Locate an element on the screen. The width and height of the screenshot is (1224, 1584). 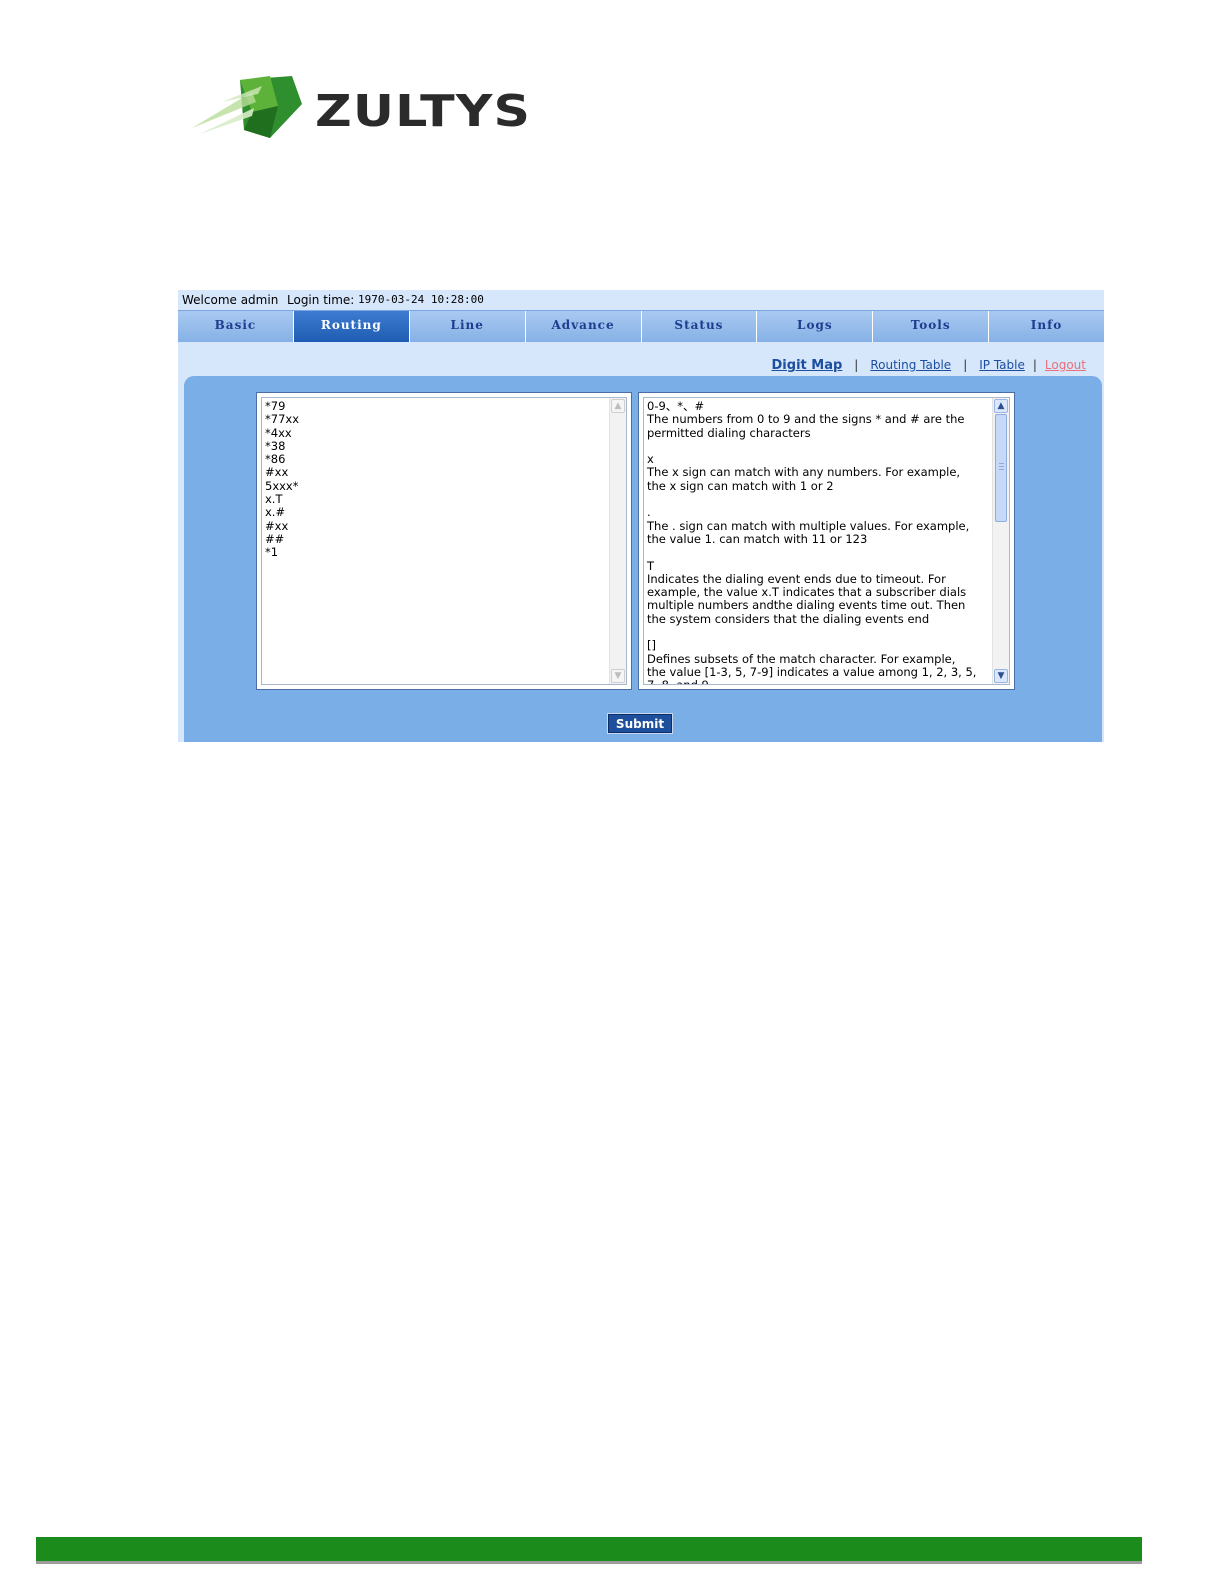
submit-button: Submit is located at coordinates (640, 723).